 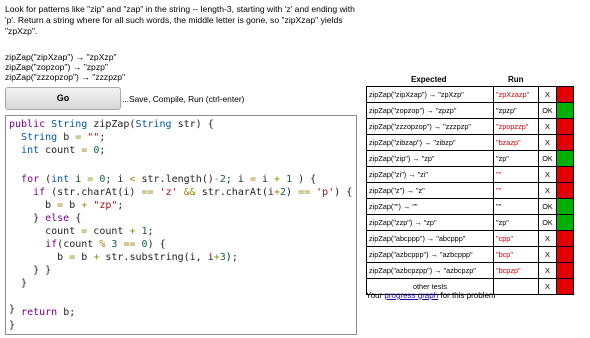 What do you see at coordinates (66, 205) in the screenshot?
I see `code-line: b = b + "zp";` at bounding box center [66, 205].